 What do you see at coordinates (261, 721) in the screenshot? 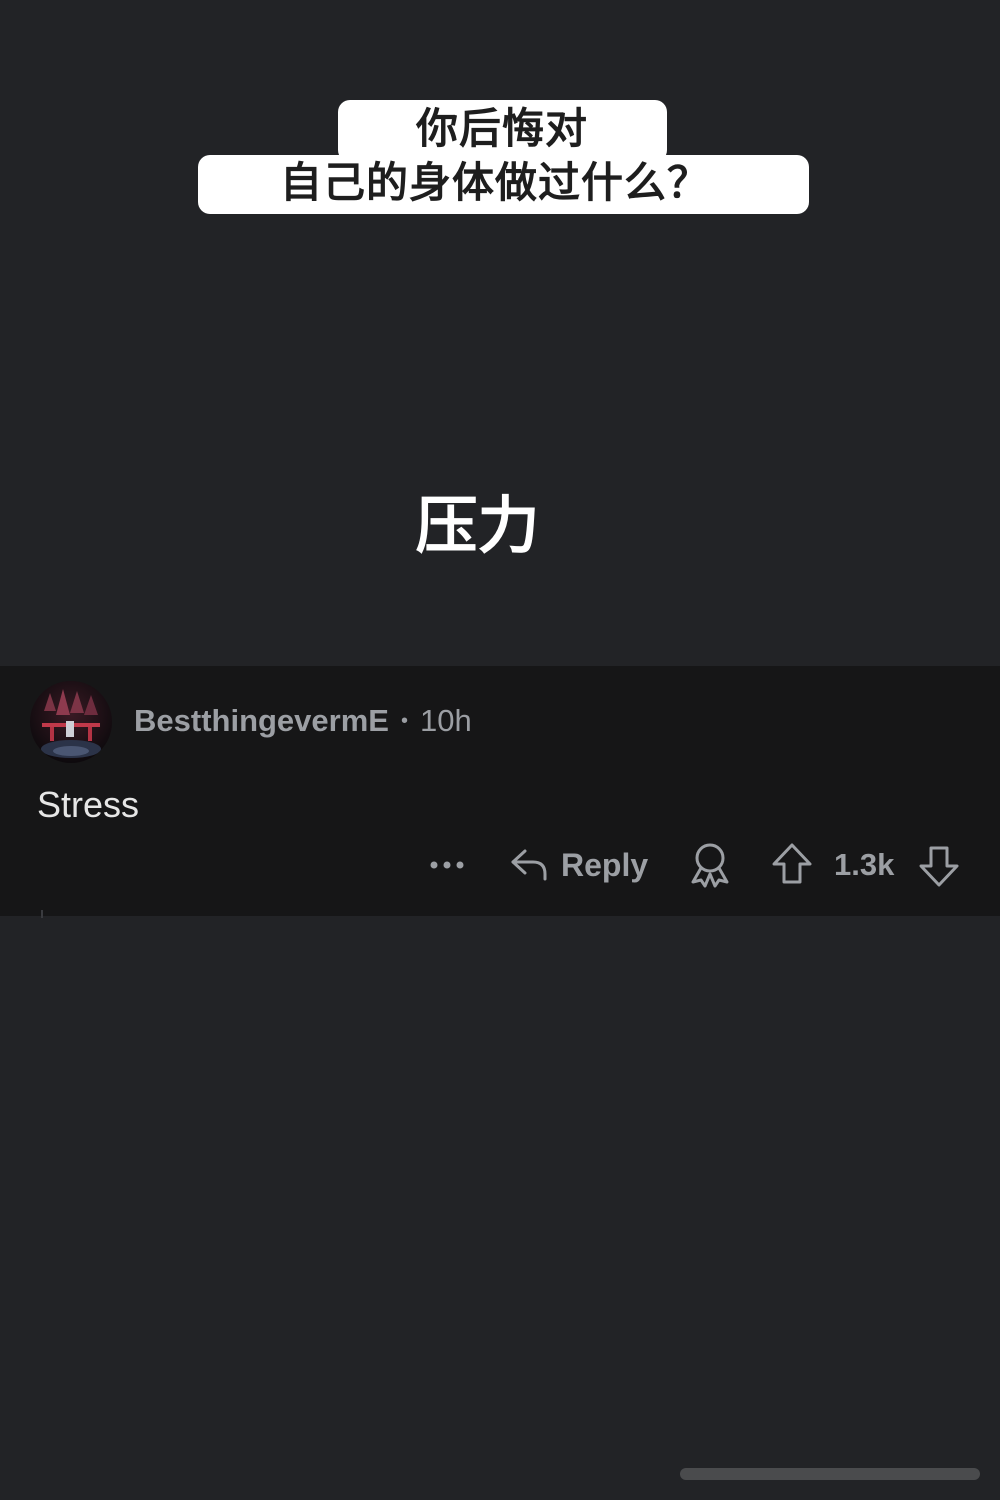
I see `username: BestthingevermE` at bounding box center [261, 721].